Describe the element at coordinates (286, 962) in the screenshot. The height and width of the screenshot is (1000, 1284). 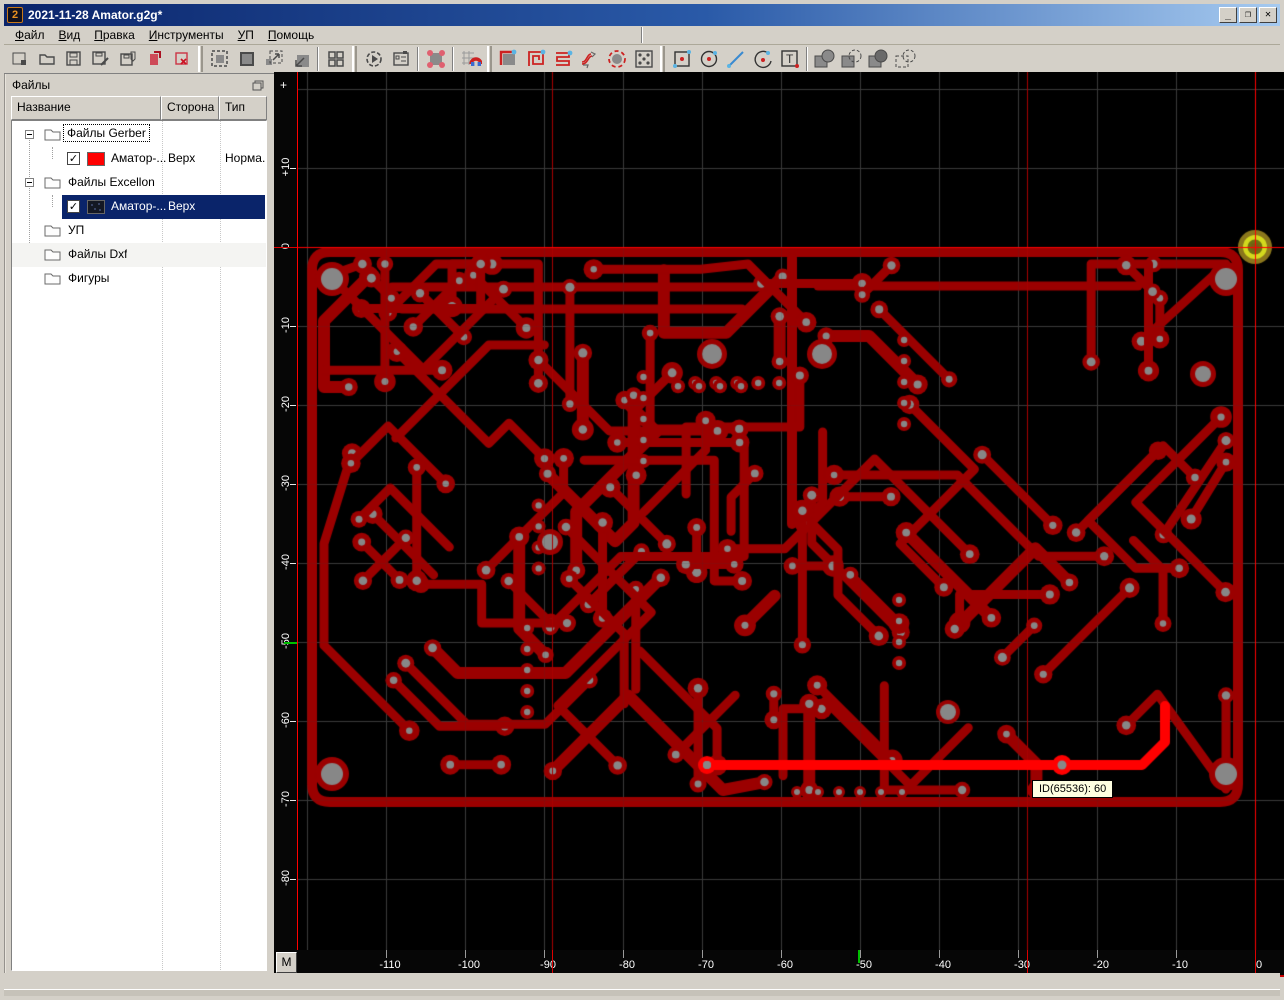
I see `units-button: M` at that location.